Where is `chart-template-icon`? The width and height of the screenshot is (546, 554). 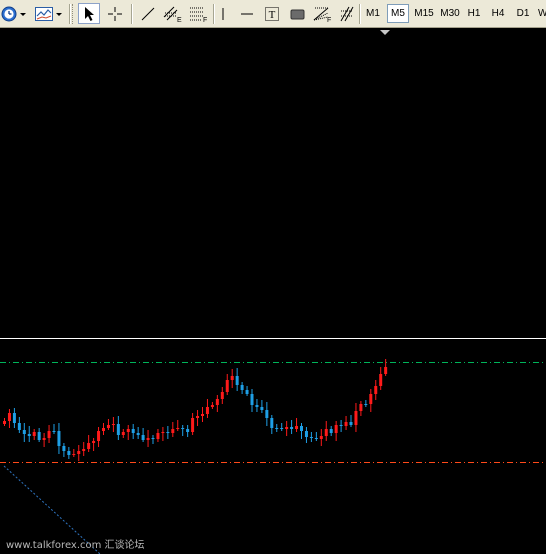 chart-template-icon is located at coordinates (49, 13).